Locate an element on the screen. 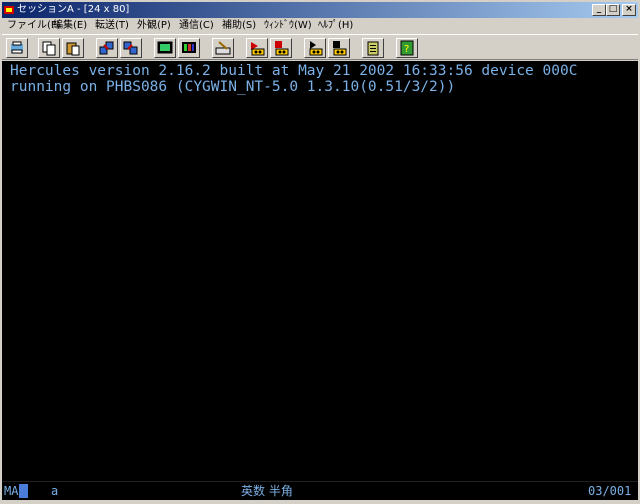 This screenshot has width=640, height=504. color-setup-button is located at coordinates (189, 48).